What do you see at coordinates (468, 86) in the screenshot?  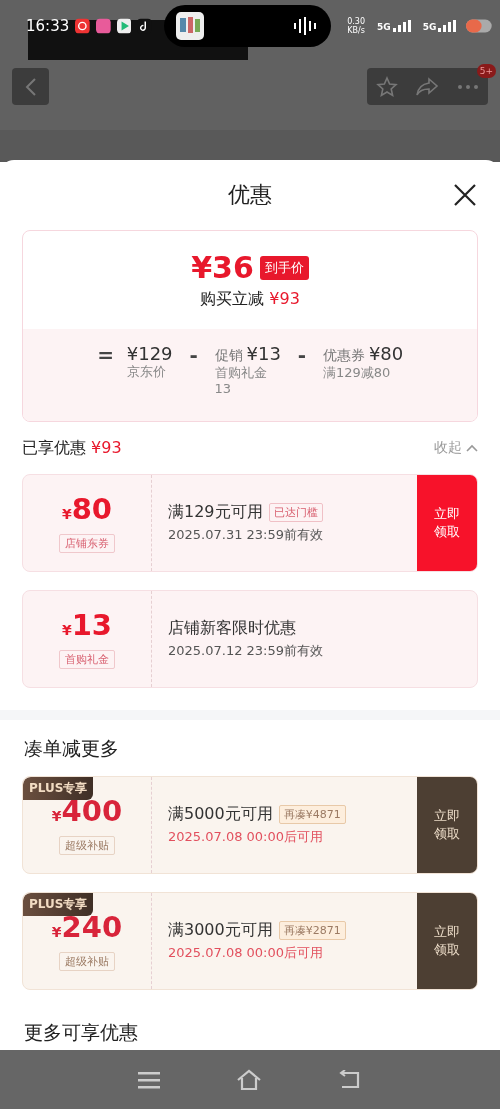 I see `more-icon` at bounding box center [468, 86].